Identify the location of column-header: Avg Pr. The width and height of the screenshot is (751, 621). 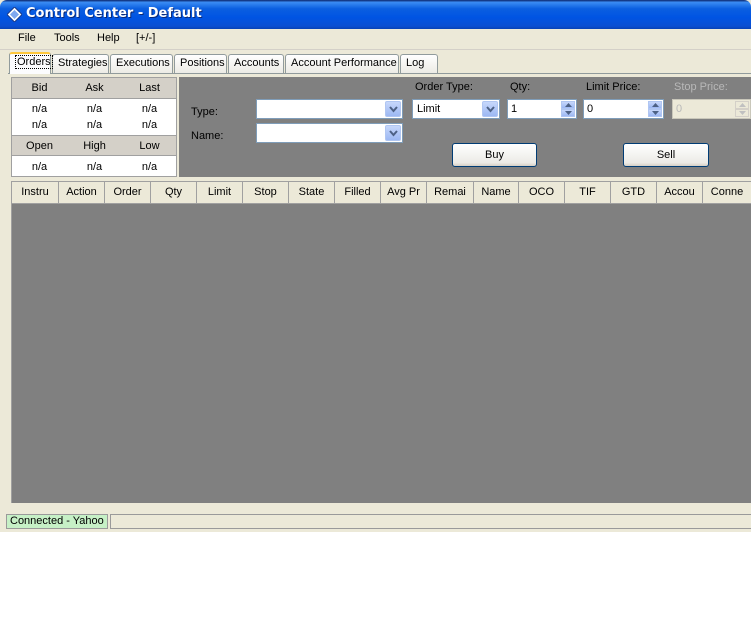
(404, 192).